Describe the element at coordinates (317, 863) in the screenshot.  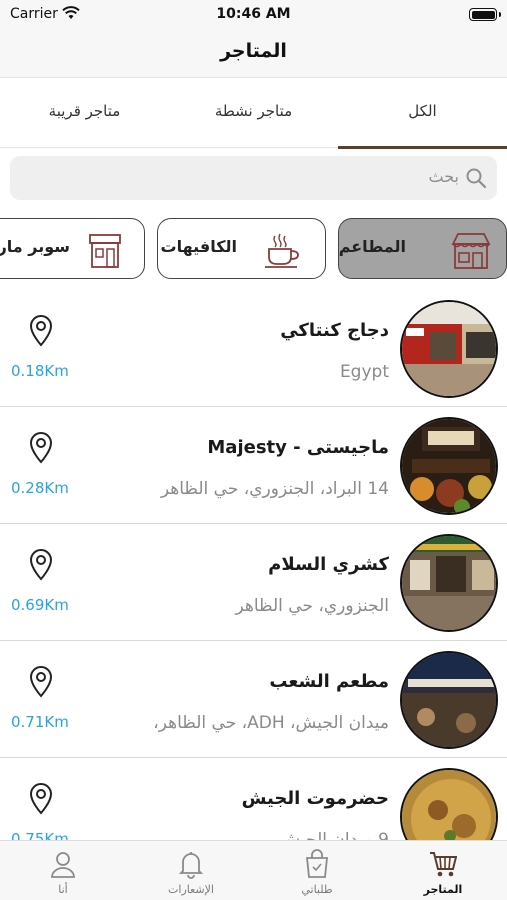
I see `shopping-bag-icon` at that location.